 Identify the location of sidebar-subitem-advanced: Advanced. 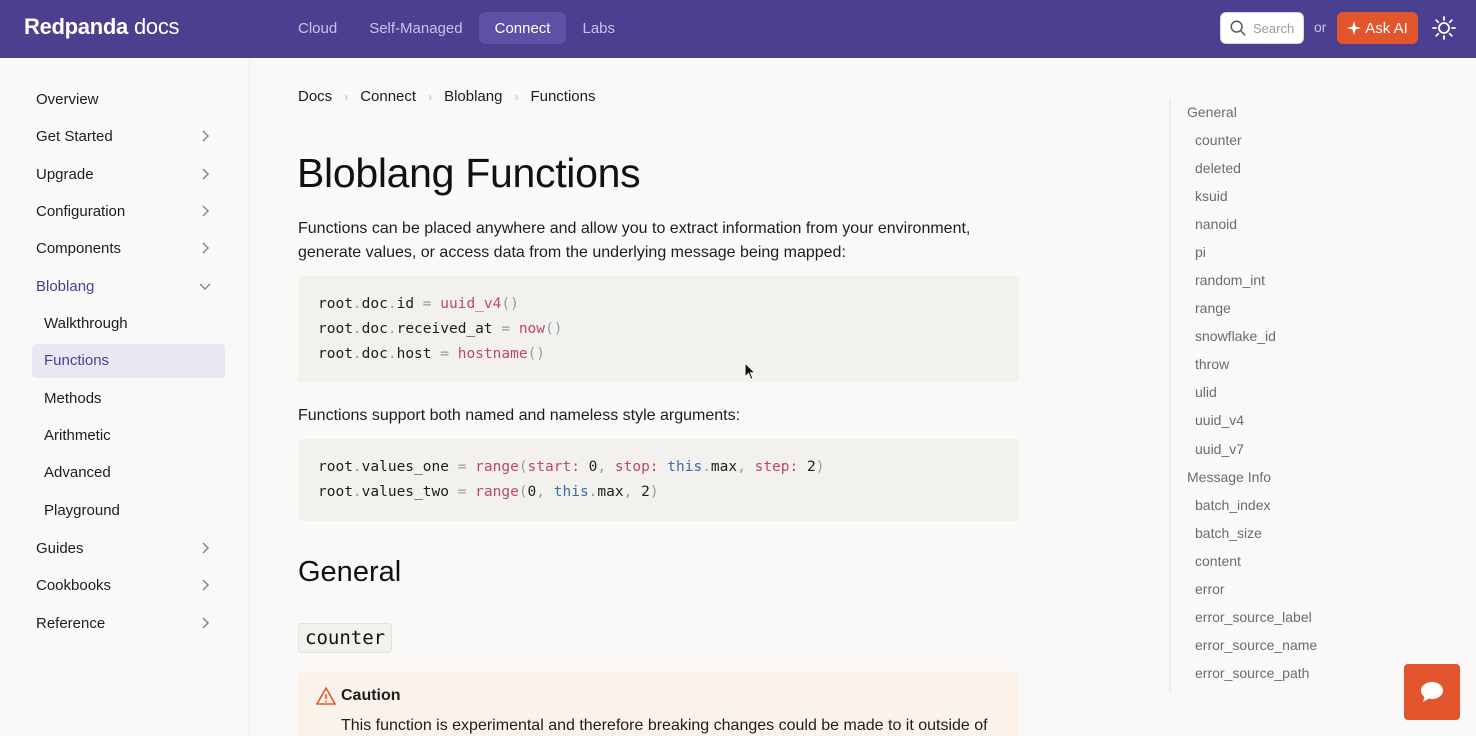
(77, 472).